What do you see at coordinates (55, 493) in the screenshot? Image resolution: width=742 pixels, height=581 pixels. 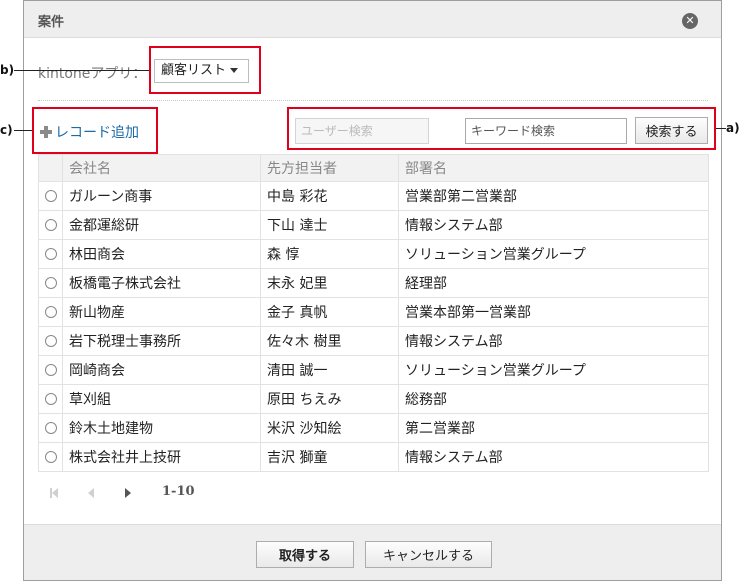 I see `first-page-icon` at bounding box center [55, 493].